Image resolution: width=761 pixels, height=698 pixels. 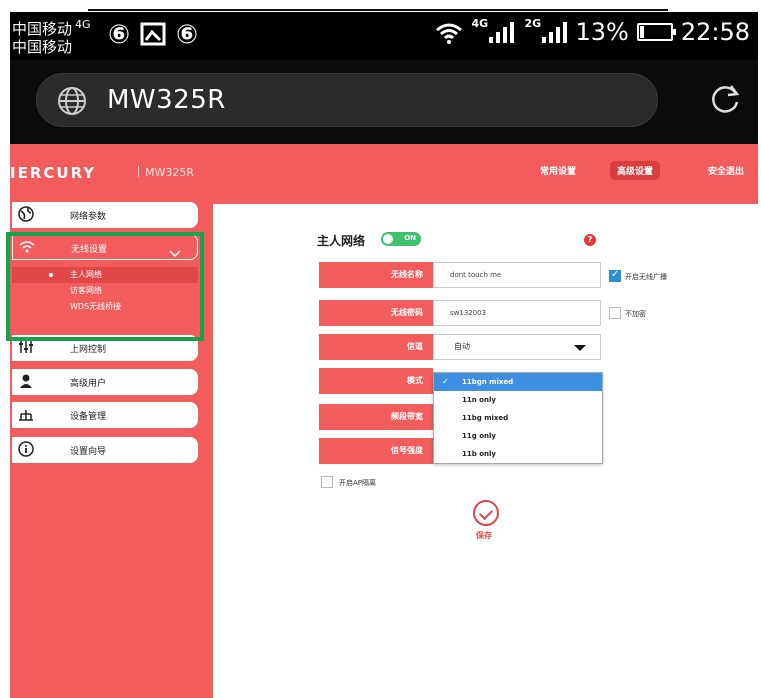 I want to click on channel-label: 信道, so click(x=376, y=347).